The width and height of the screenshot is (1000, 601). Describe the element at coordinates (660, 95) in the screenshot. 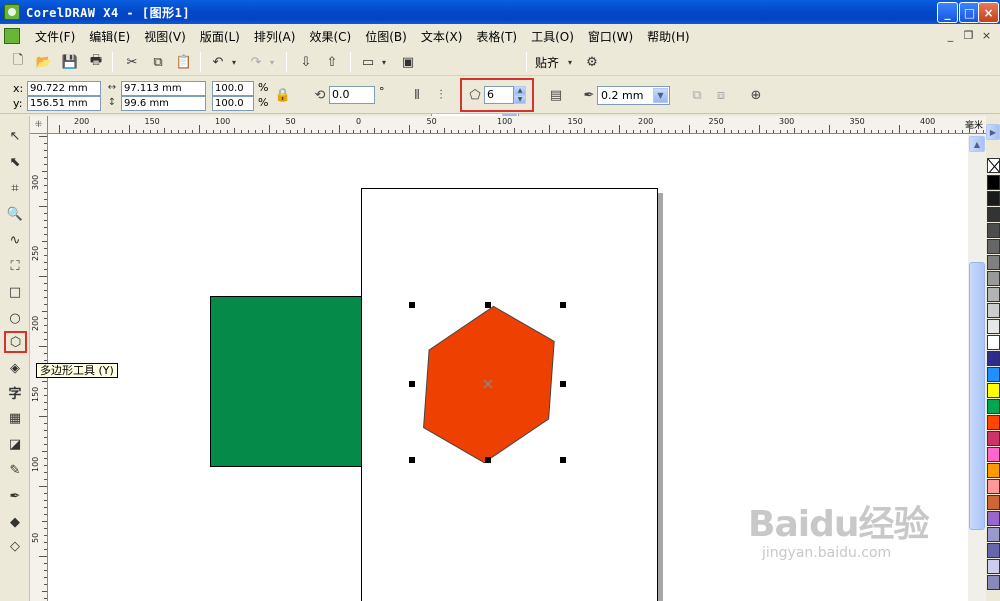

I see `chevron-down-icon: ▼` at that location.